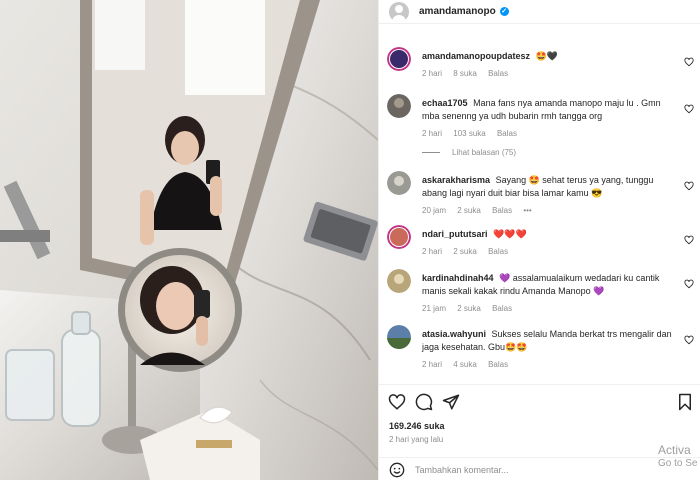 This screenshot has width=700, height=480. What do you see at coordinates (674, 450) in the screenshot?
I see `watermark-line-1: Activa` at bounding box center [674, 450].